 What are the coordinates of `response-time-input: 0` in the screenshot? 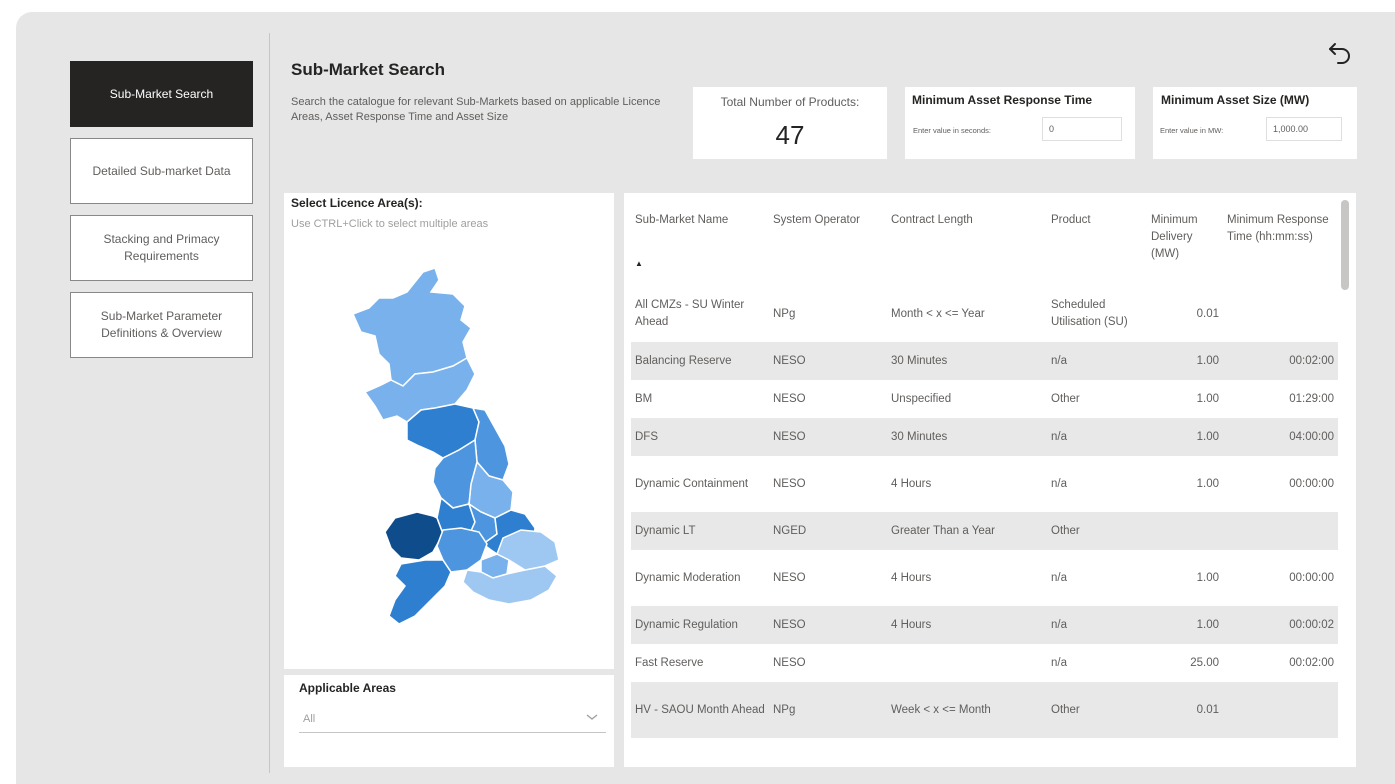 It's located at (1082, 129).